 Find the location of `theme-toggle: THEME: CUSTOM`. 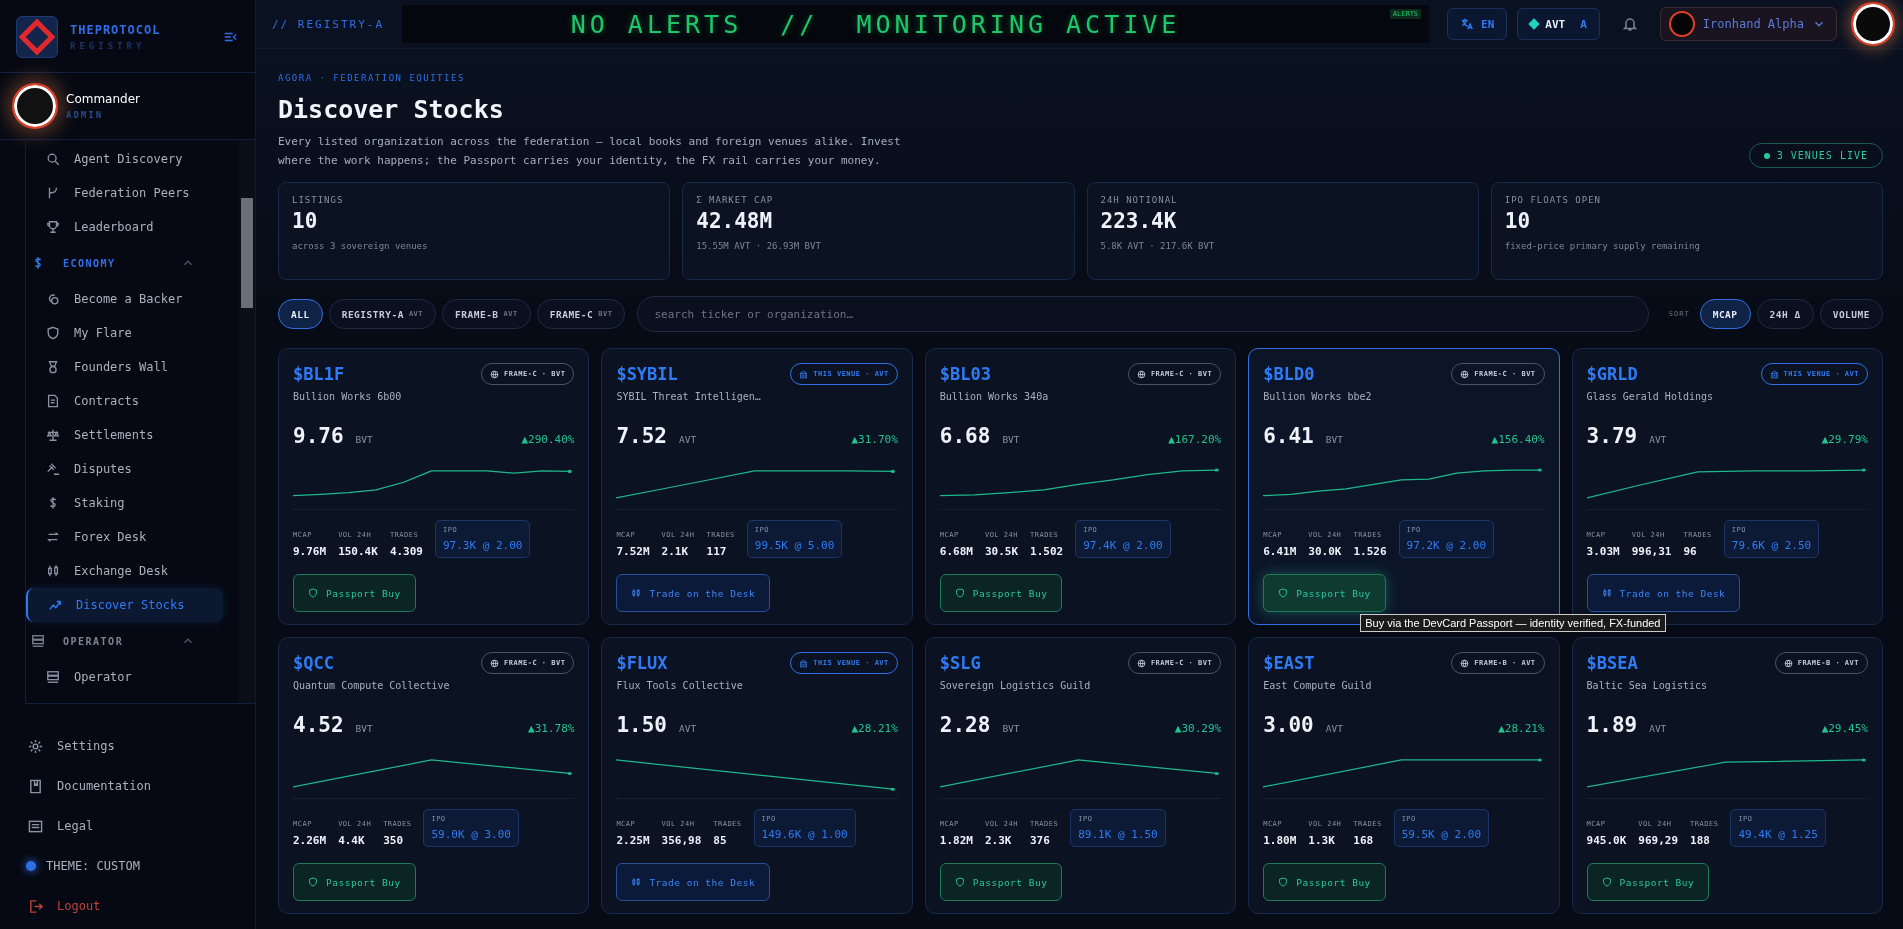

theme-toggle: THEME: CUSTOM is located at coordinates (140, 866).